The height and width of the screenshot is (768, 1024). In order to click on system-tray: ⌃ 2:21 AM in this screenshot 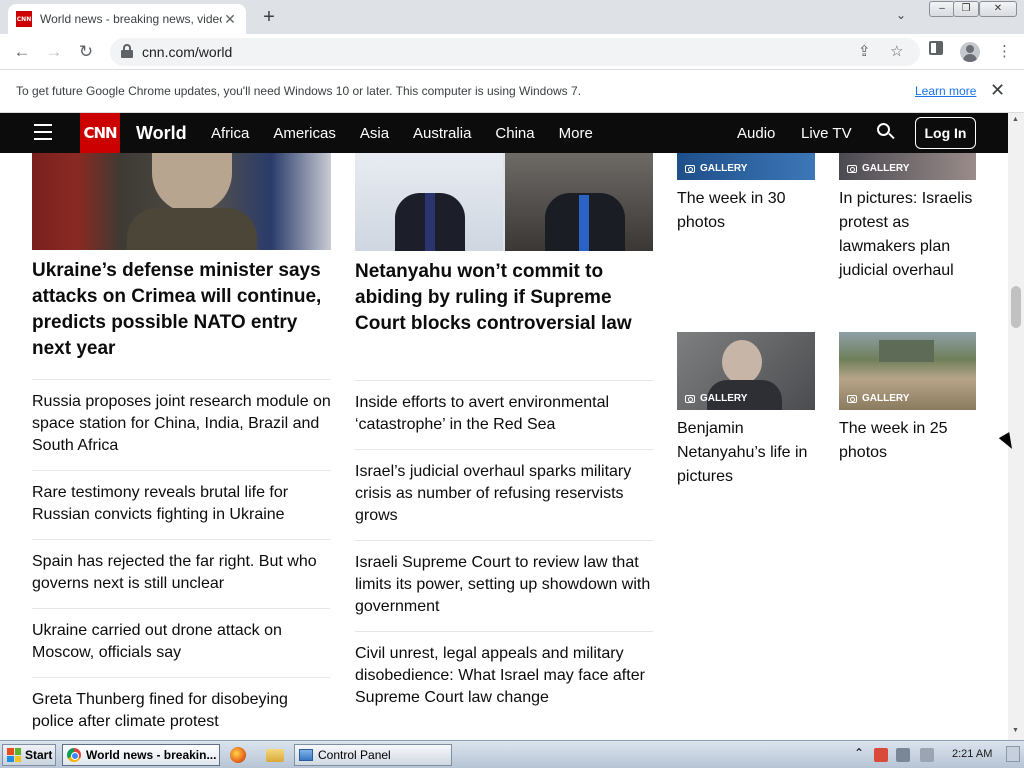, I will do `click(936, 755)`.